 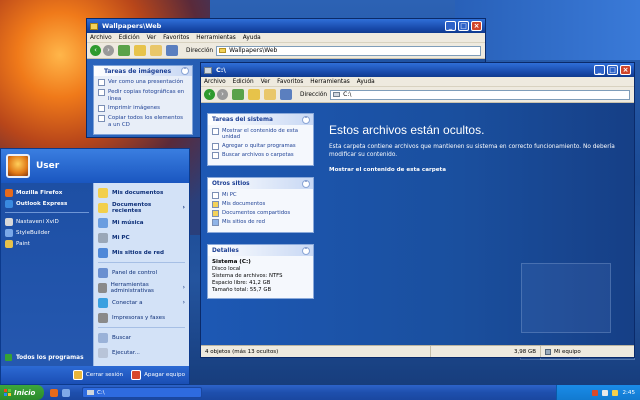 I want to click on image-tasks-header: Tareas de imágenes ˄, so click(x=143, y=71).